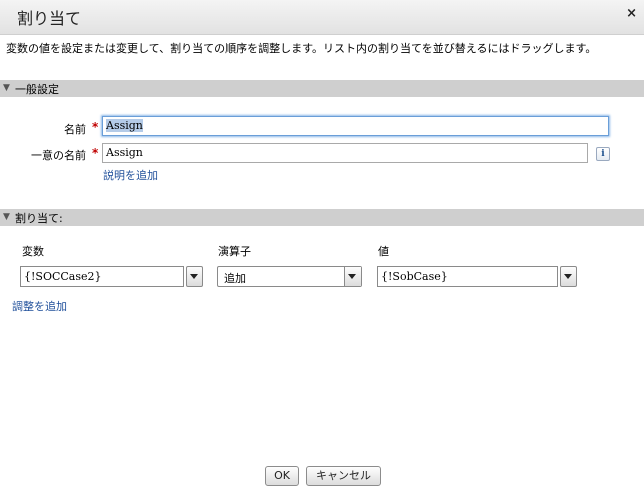 Image resolution: width=644 pixels, height=492 pixels. What do you see at coordinates (414, 276) in the screenshot?
I see `value-combo-value: {!SobCase}` at bounding box center [414, 276].